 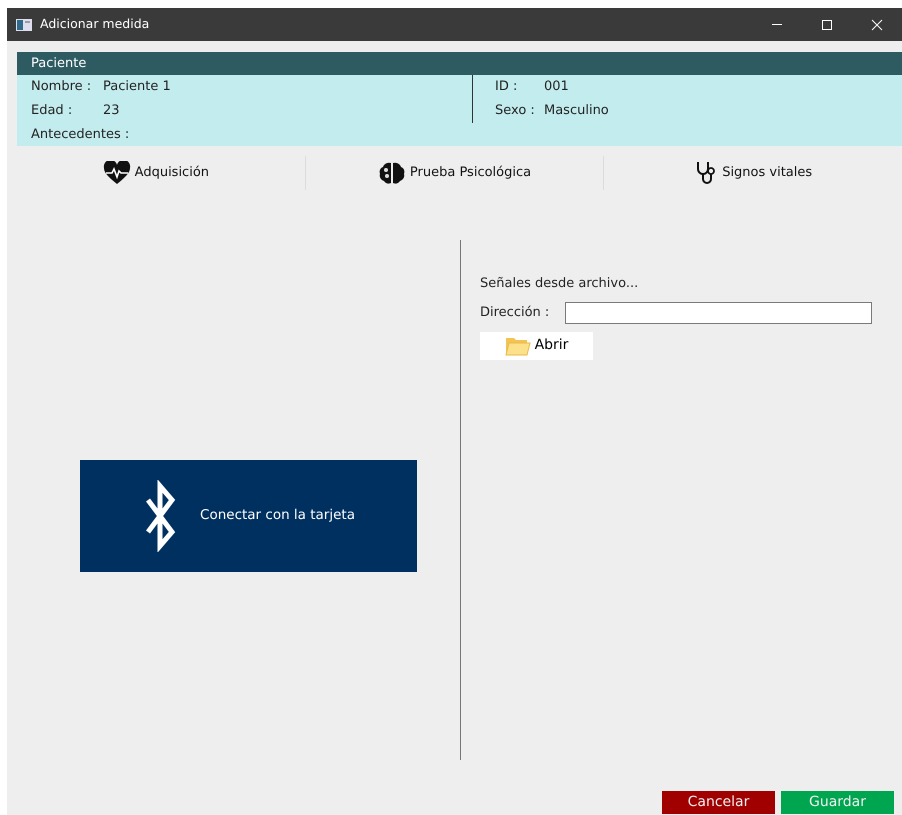 I want to click on maximize-icon, so click(x=827, y=24).